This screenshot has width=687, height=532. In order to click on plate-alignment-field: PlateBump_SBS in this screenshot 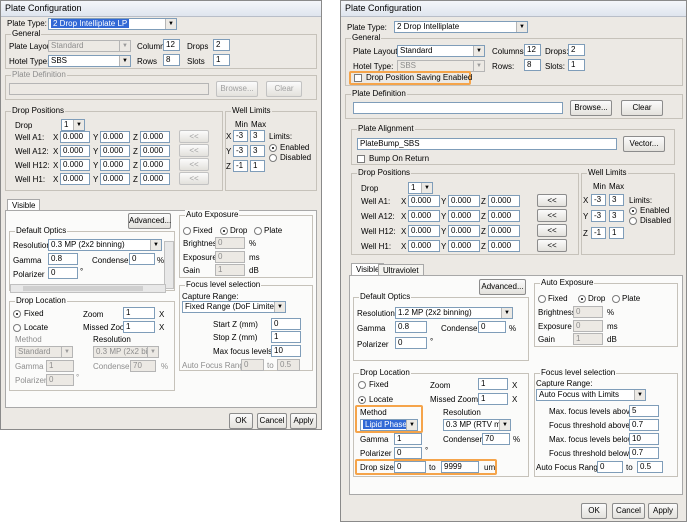, I will do `click(487, 144)`.